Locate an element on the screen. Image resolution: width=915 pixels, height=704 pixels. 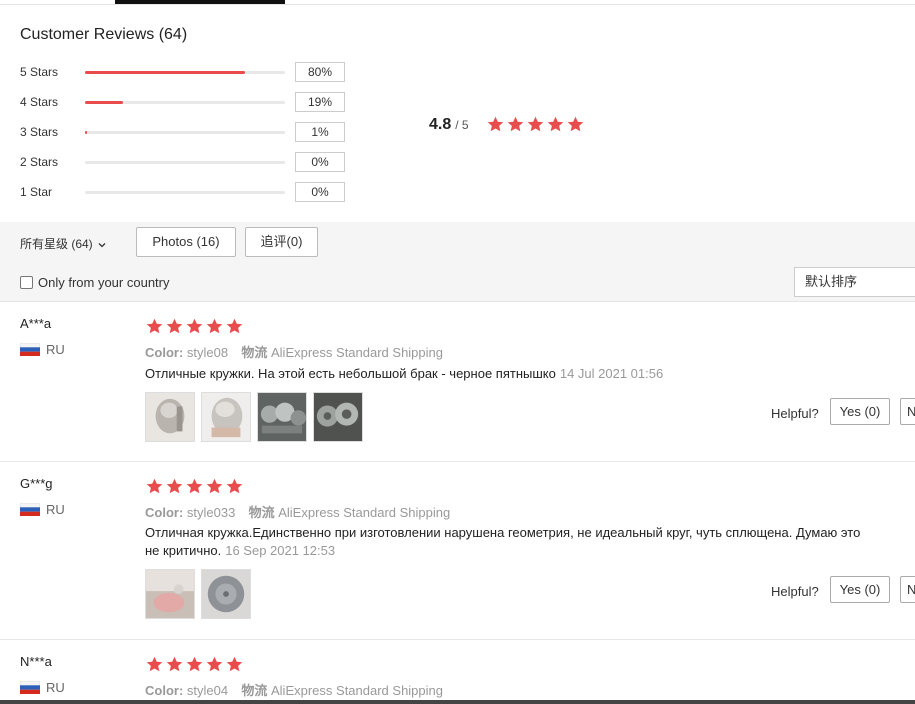
rating-row-4: 4 Stars 19% is located at coordinates (185, 102).